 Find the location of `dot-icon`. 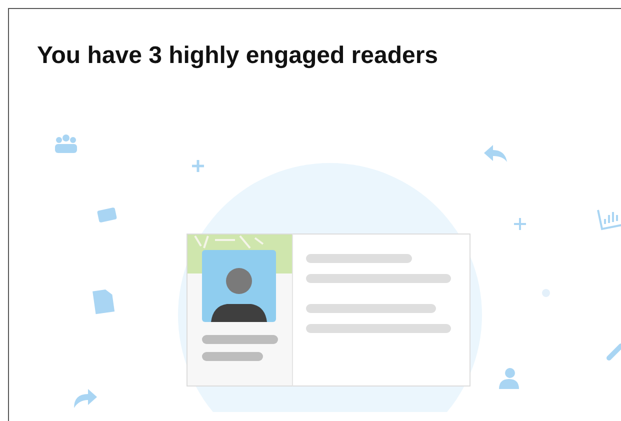

dot-icon is located at coordinates (546, 293).